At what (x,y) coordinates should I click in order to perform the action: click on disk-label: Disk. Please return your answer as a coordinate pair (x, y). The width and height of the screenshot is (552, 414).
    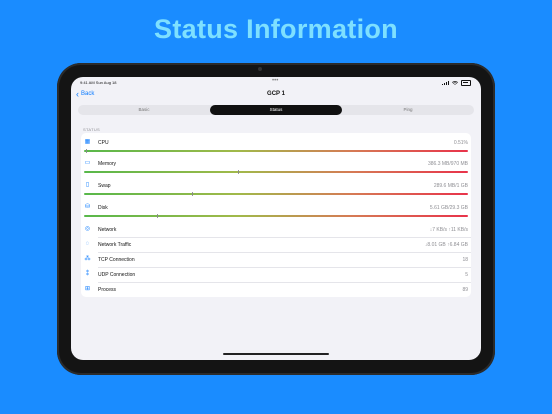
    Looking at the image, I should click on (103, 208).